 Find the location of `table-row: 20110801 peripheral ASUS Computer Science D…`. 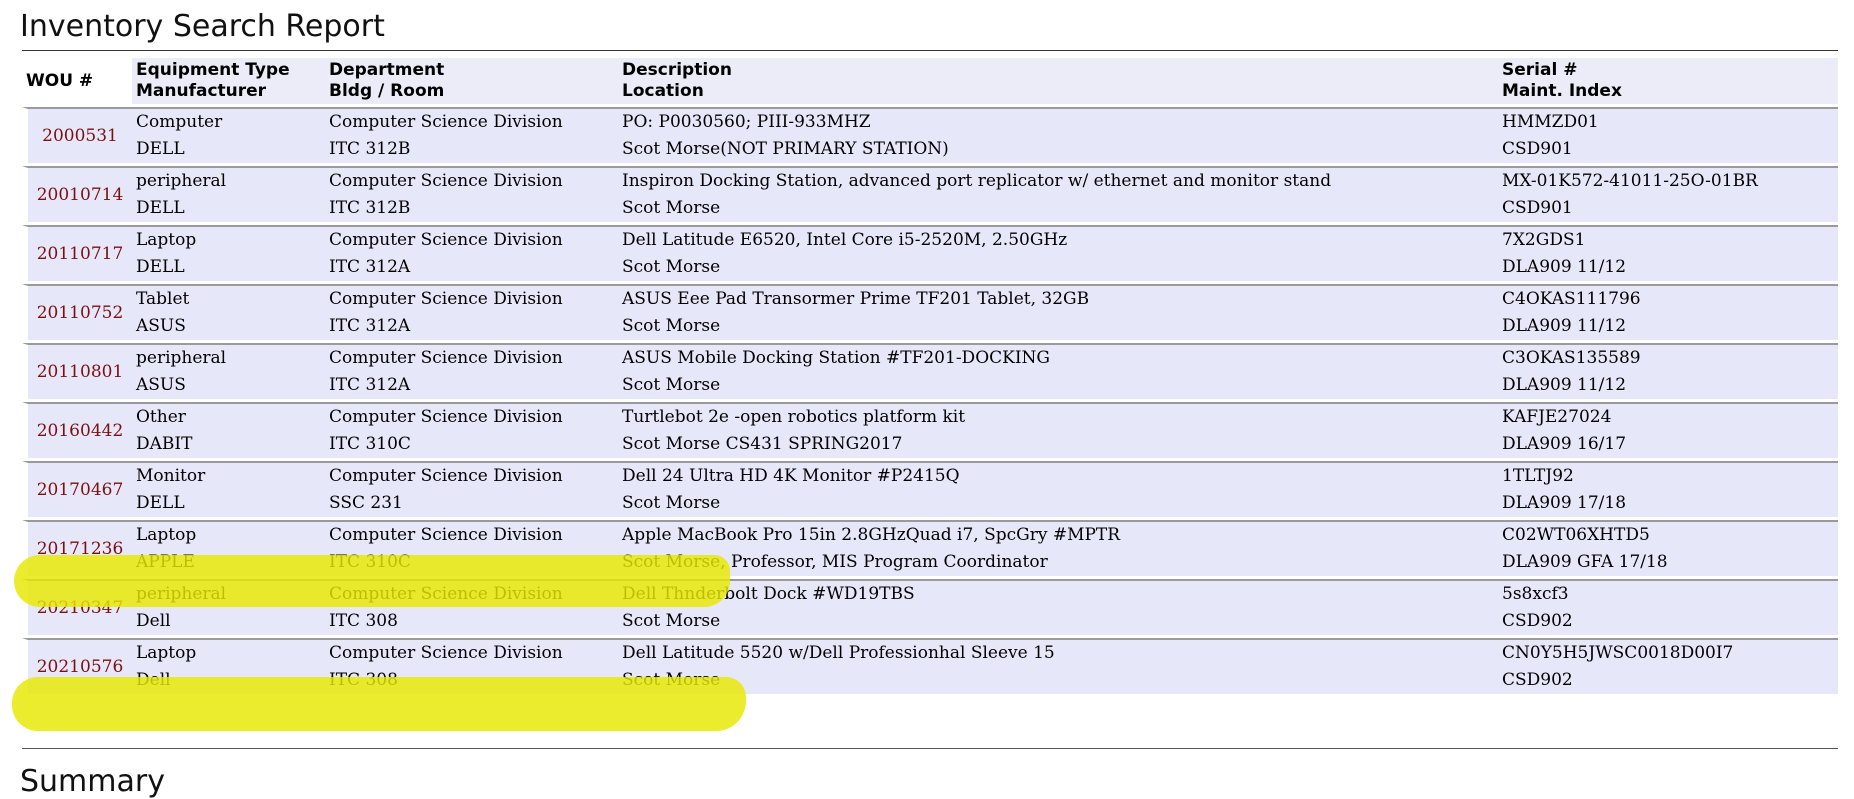

table-row: 20110801 peripheral ASUS Computer Science D… is located at coordinates (930, 371).